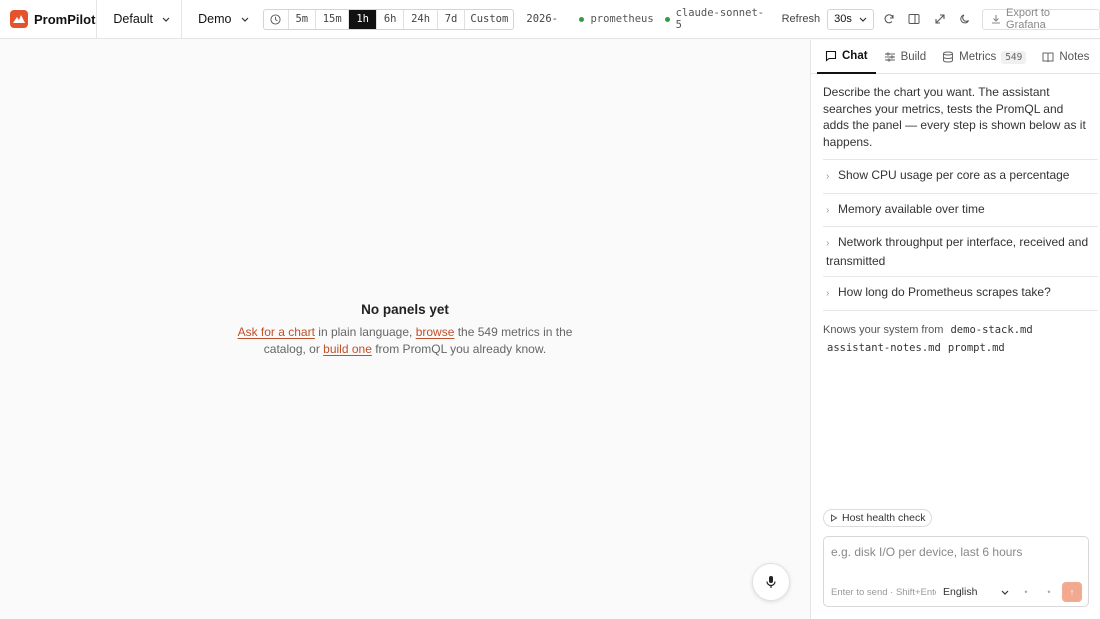  I want to click on sidebar-toggle-icon, so click(914, 19).